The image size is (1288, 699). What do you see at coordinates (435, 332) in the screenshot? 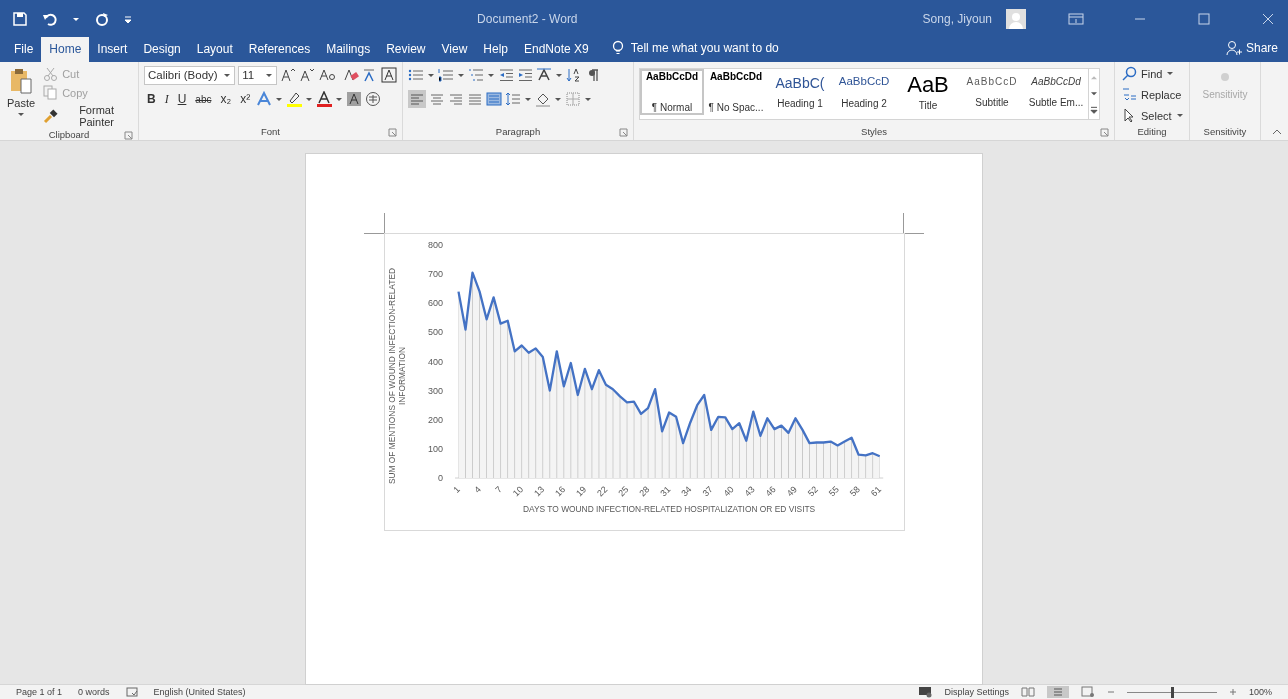
I see `y-tick-label: 500` at bounding box center [435, 332].